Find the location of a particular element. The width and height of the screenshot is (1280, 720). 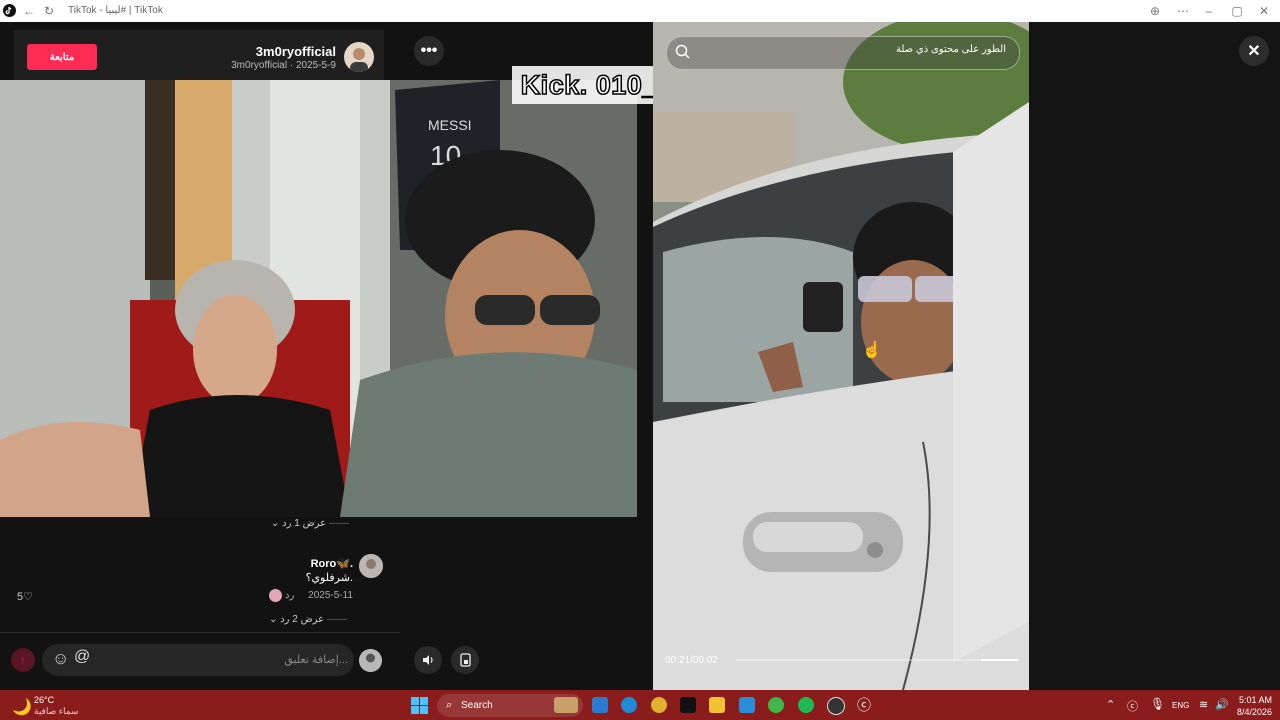

chrome-icon is located at coordinates (659, 705).